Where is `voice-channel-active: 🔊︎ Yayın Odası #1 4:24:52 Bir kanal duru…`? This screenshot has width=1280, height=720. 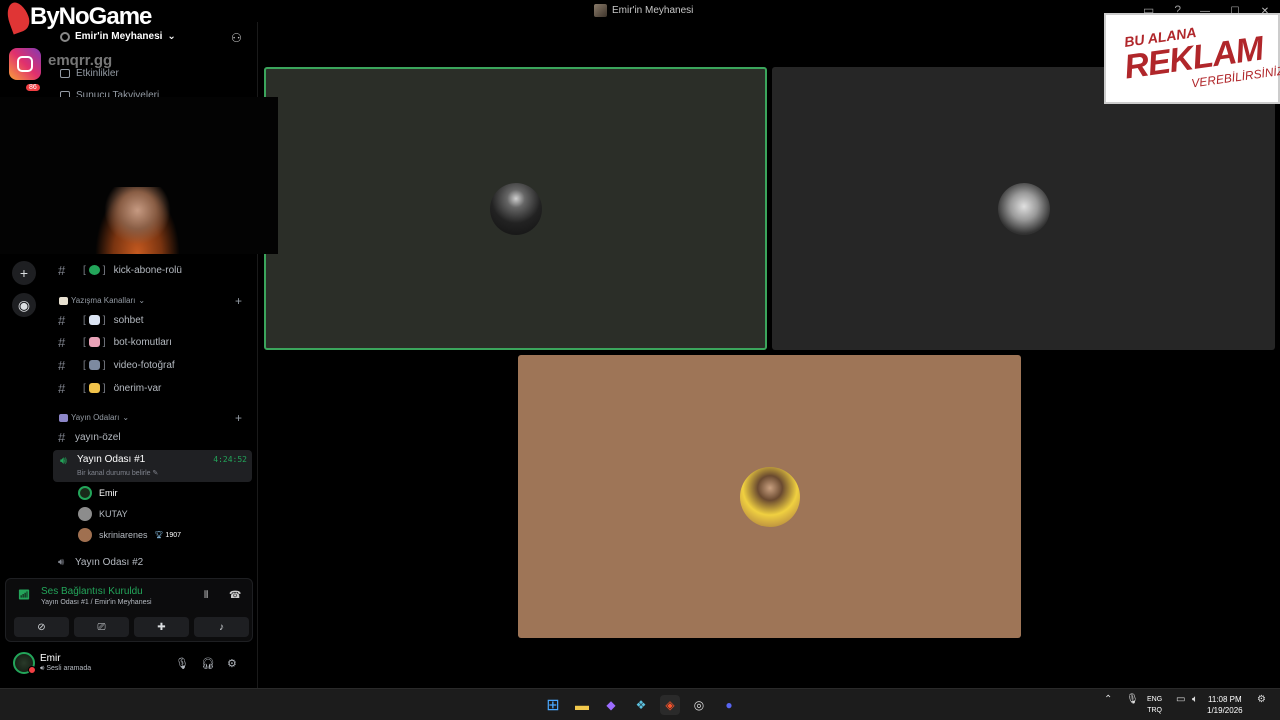
voice-channel-active: 🔊︎ Yayın Odası #1 4:24:52 Bir kanal duru… is located at coordinates (152, 466).